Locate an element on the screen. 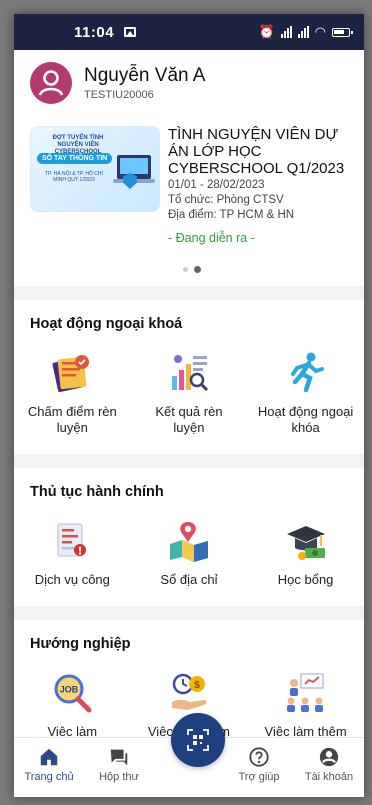  section-title: Hướng nghiệp is located at coordinates (80, 644).